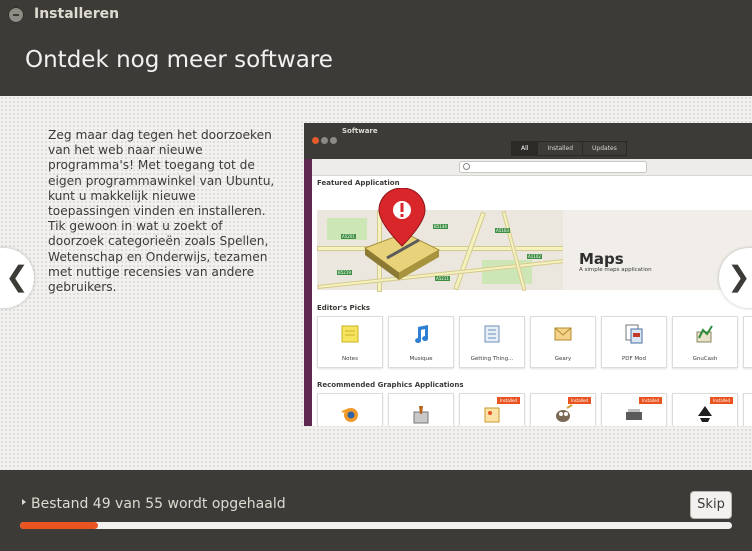  Describe the element at coordinates (711, 505) in the screenshot. I see `skip-button: Skip` at that location.